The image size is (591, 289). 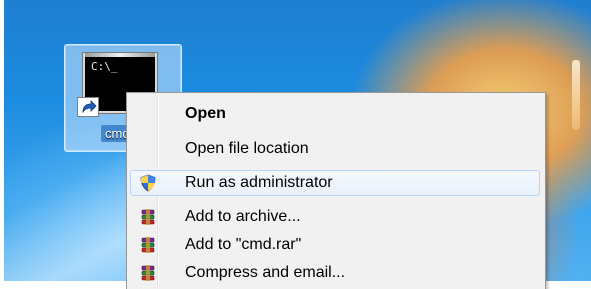 I want to click on console-prompt-text: C:\_, so click(x=104, y=66).